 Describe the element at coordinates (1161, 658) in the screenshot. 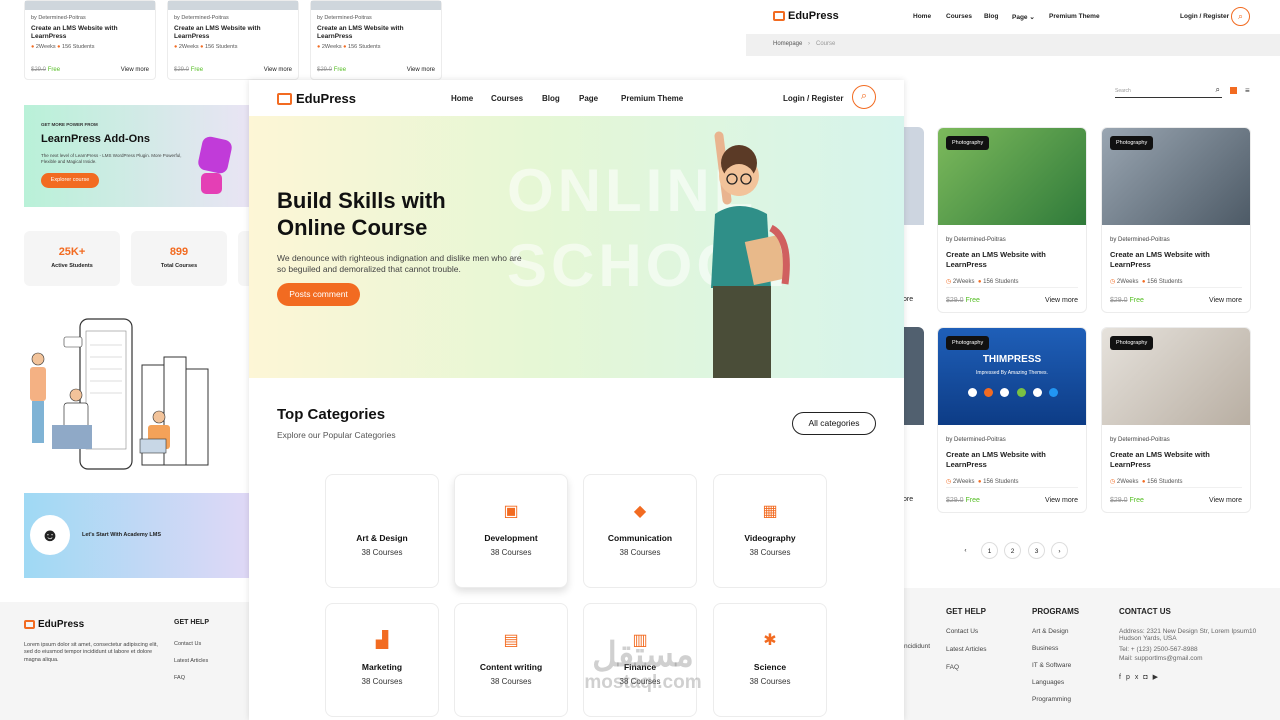

I see `contact-mail: Mail: supportlms@gmail.com` at that location.